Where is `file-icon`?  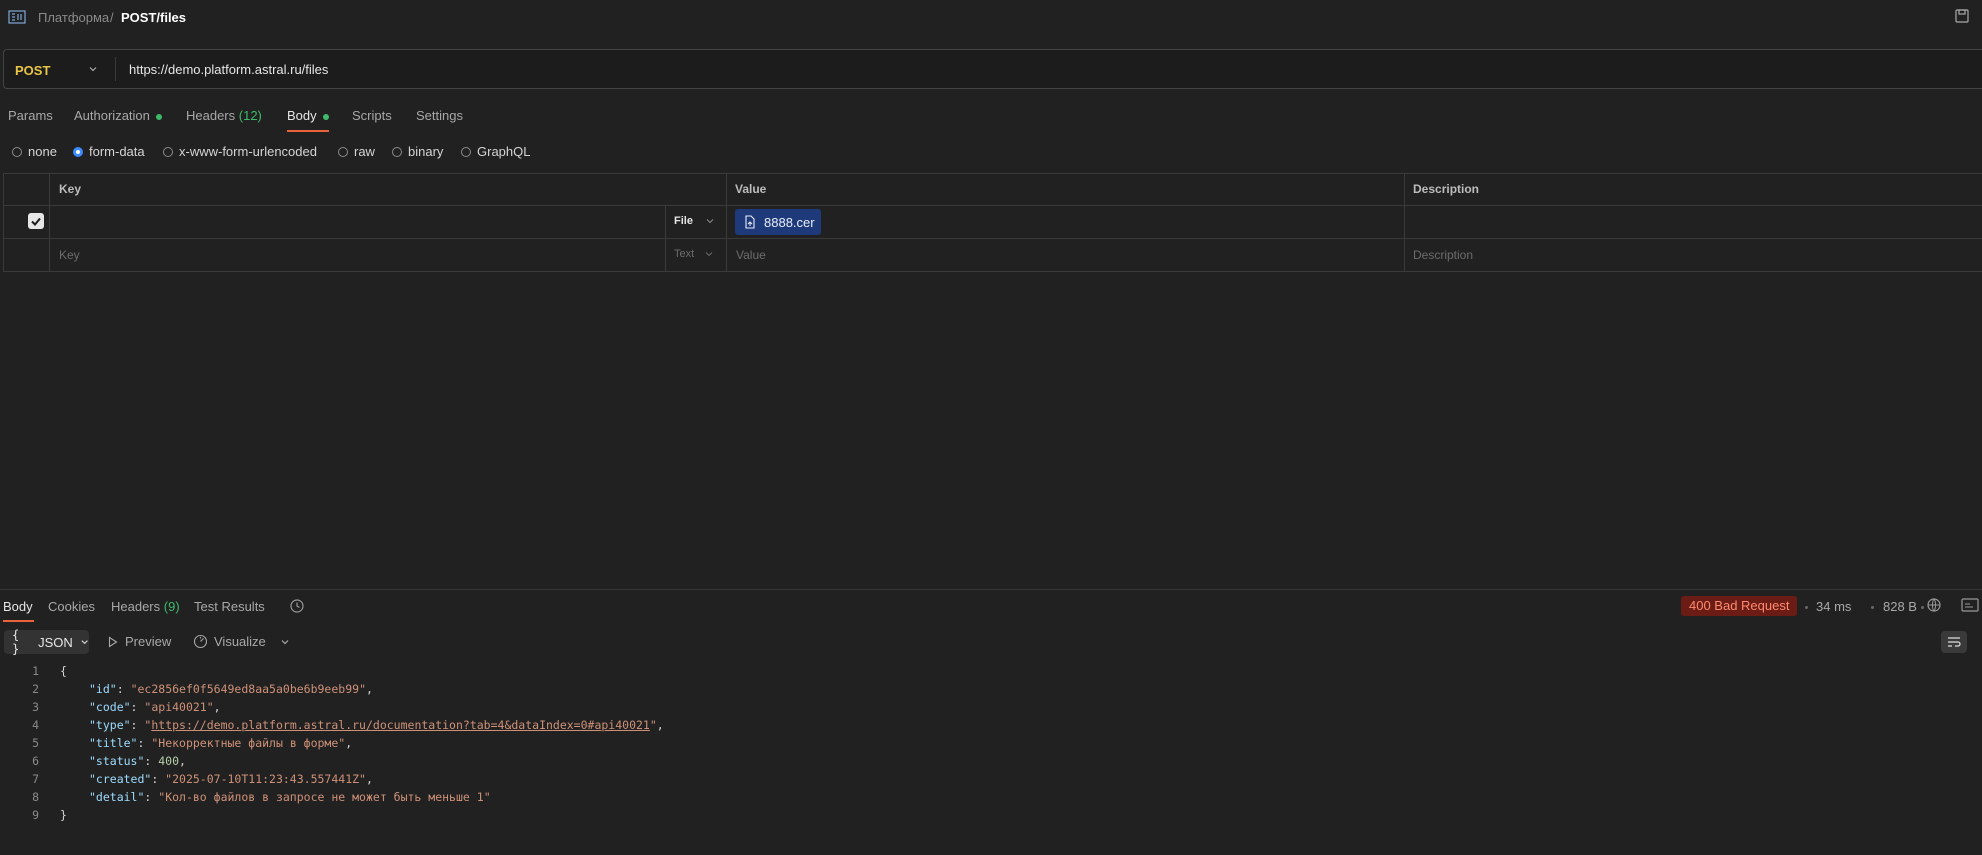 file-icon is located at coordinates (750, 222).